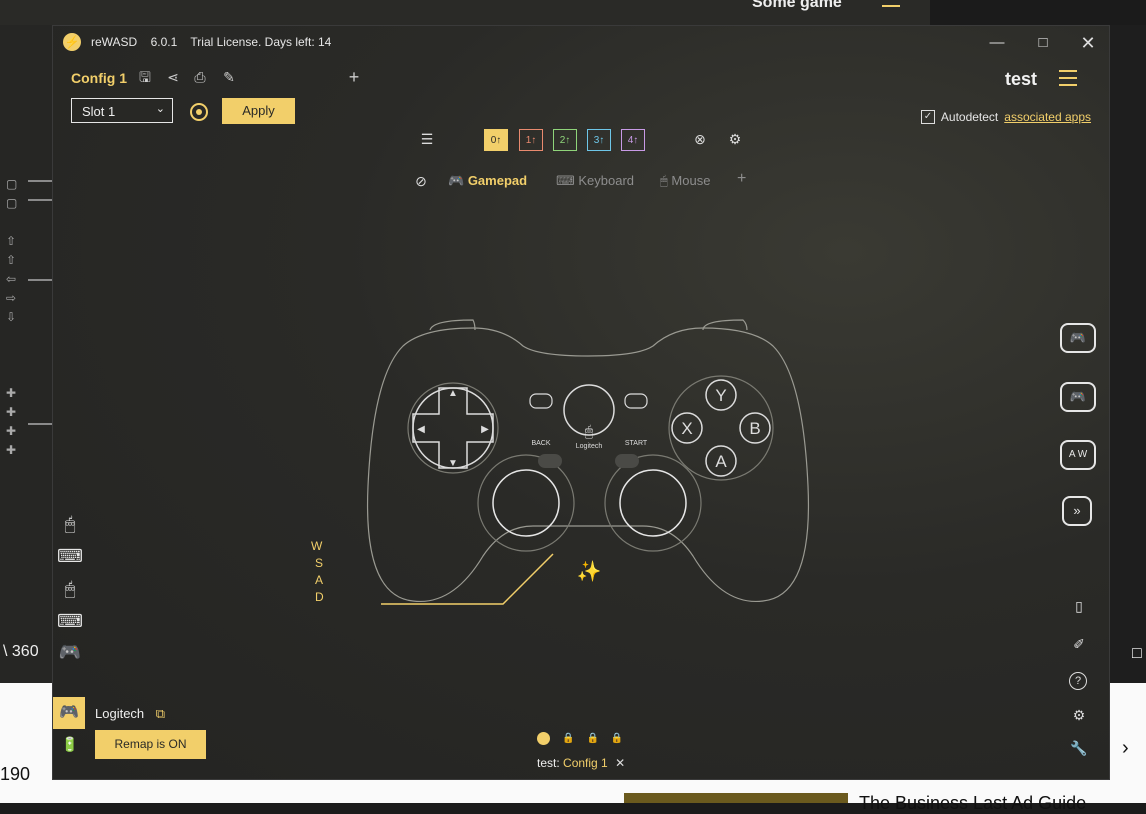  I want to click on hide-unmapped-eye-icon: ⊘, so click(421, 181).